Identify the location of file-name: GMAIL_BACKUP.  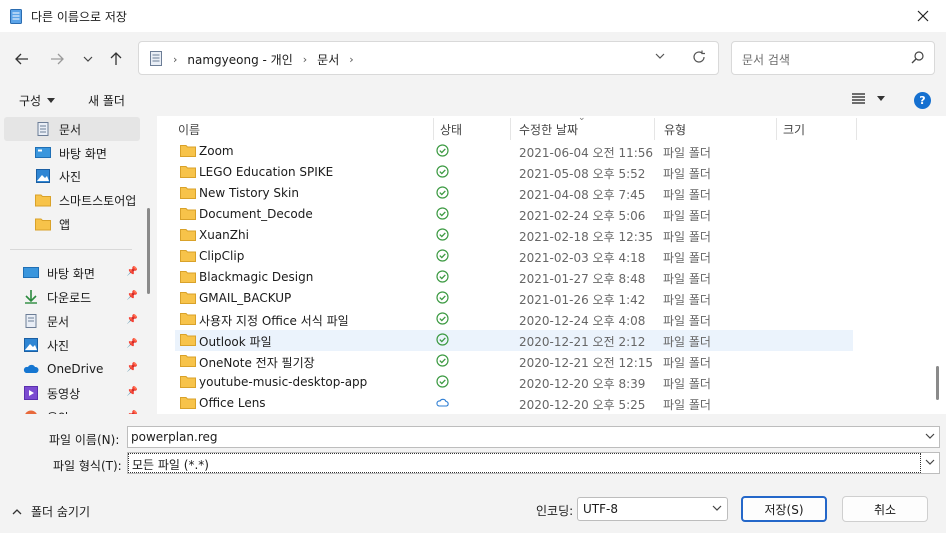
(245, 298).